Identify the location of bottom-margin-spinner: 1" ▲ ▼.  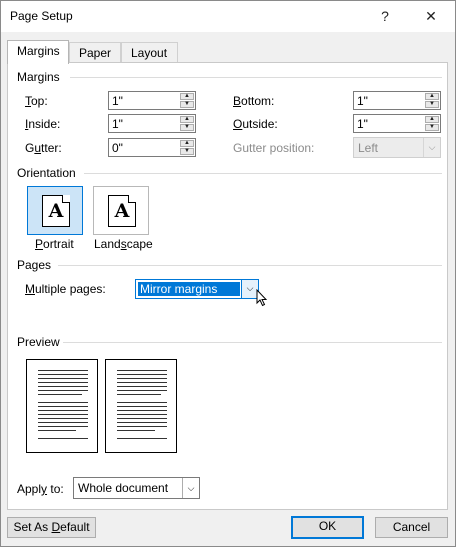
(397, 100).